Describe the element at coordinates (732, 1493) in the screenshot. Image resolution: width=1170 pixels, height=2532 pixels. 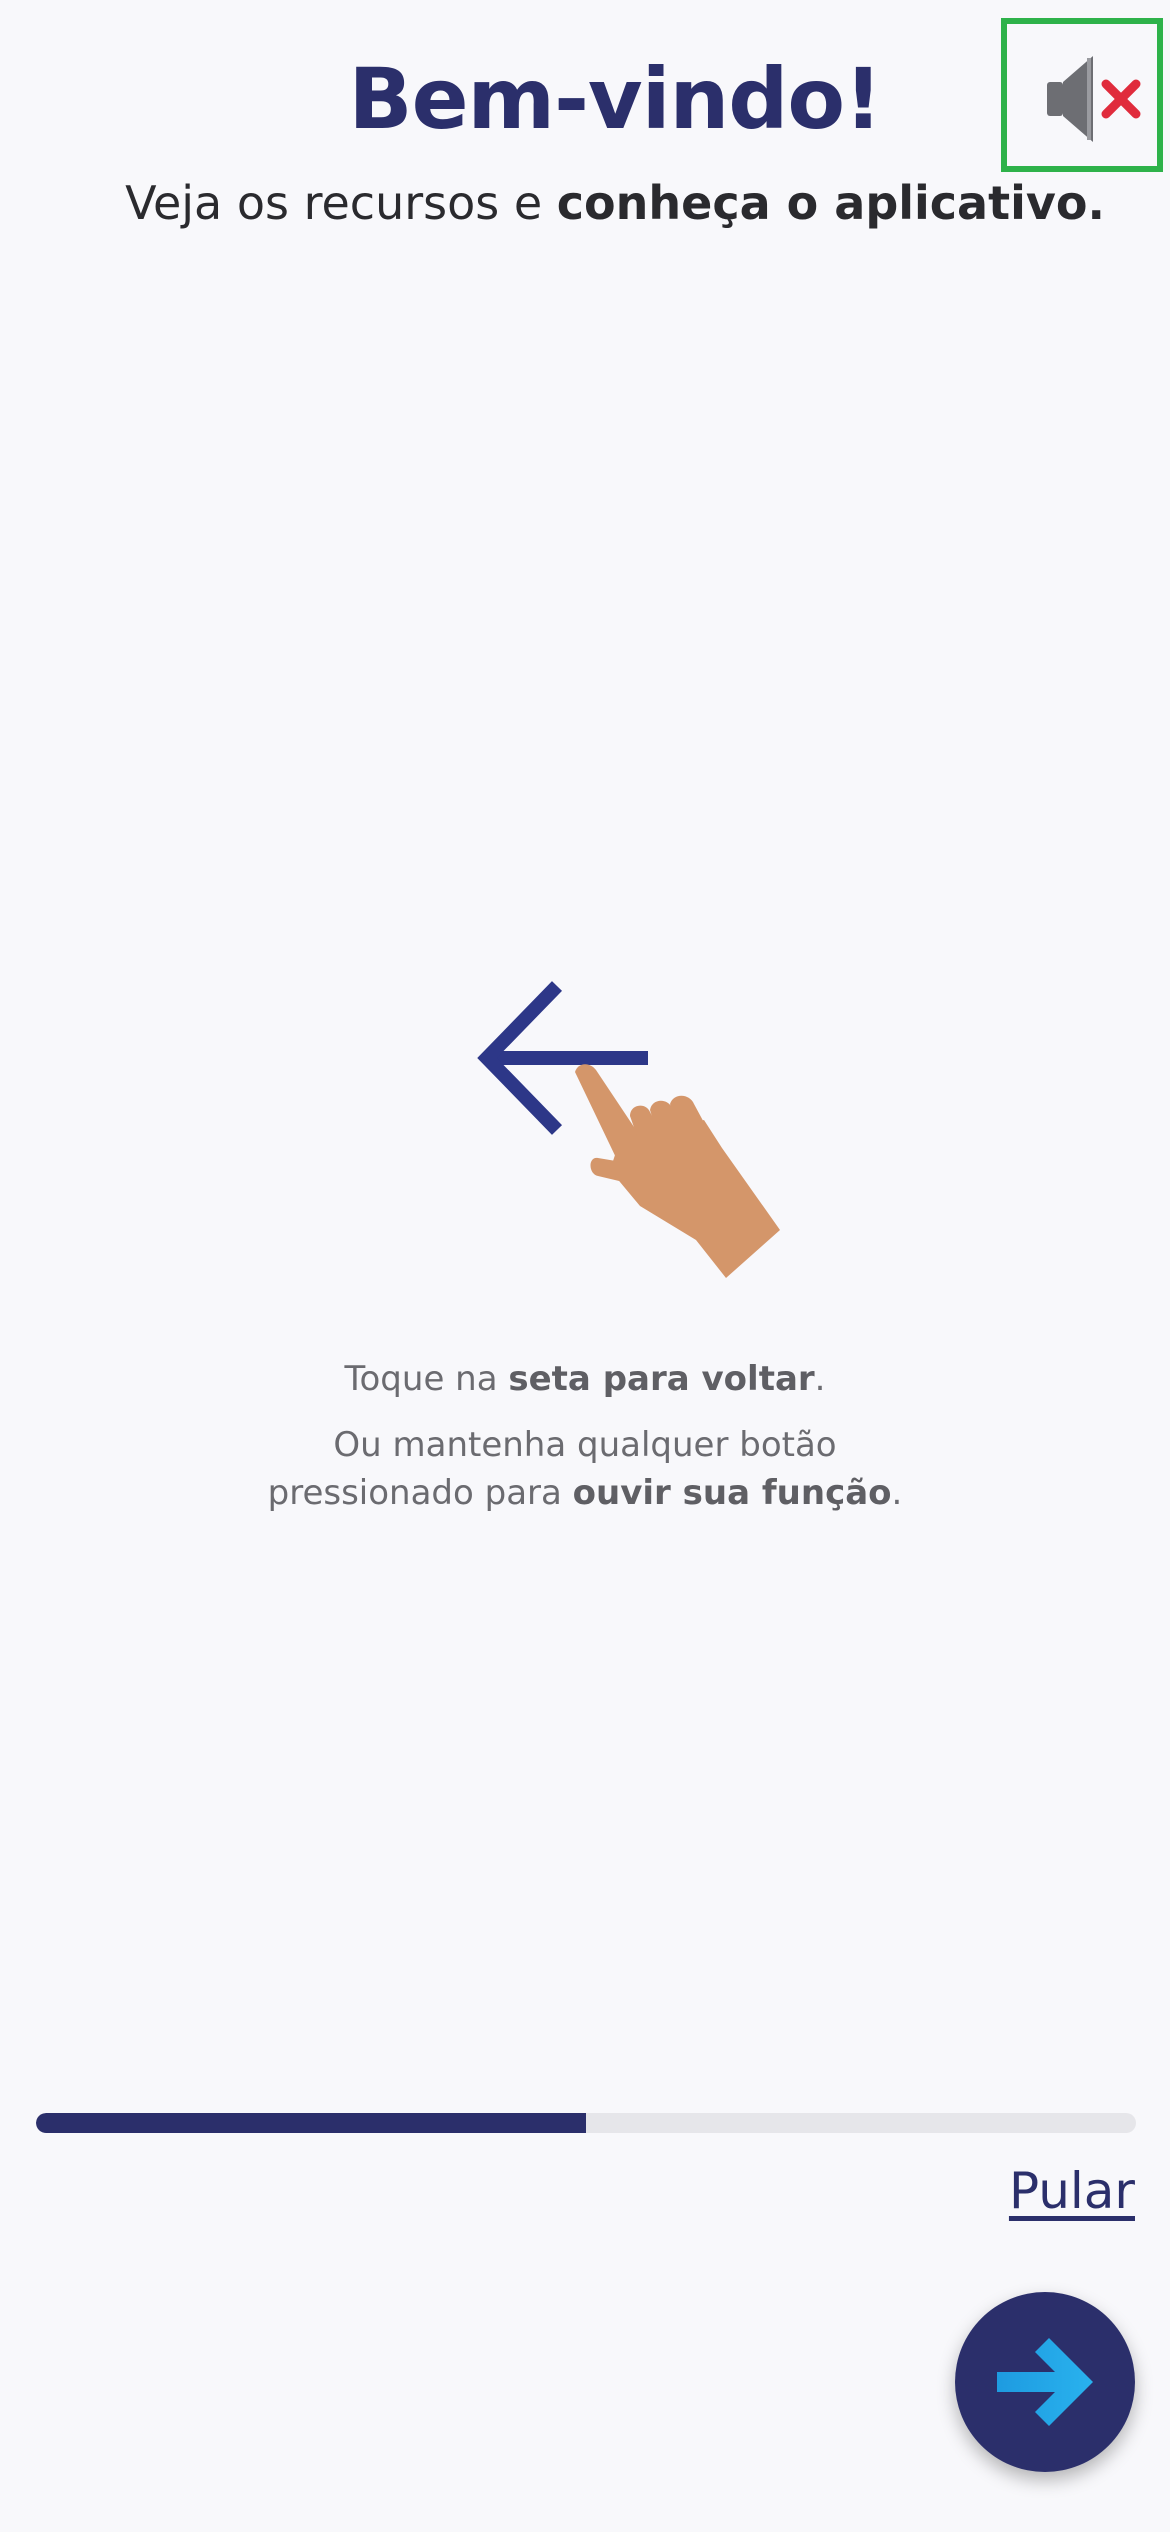
I see `instruction-bold-text: ouvir sua função` at that location.